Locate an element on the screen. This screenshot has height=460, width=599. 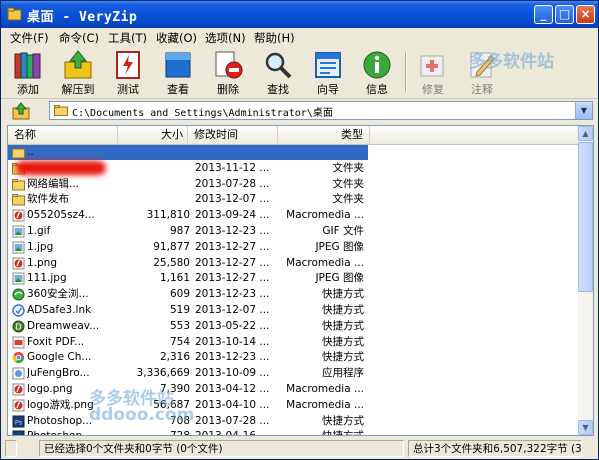
address-dropdown-button: ▼ is located at coordinates (583, 110).